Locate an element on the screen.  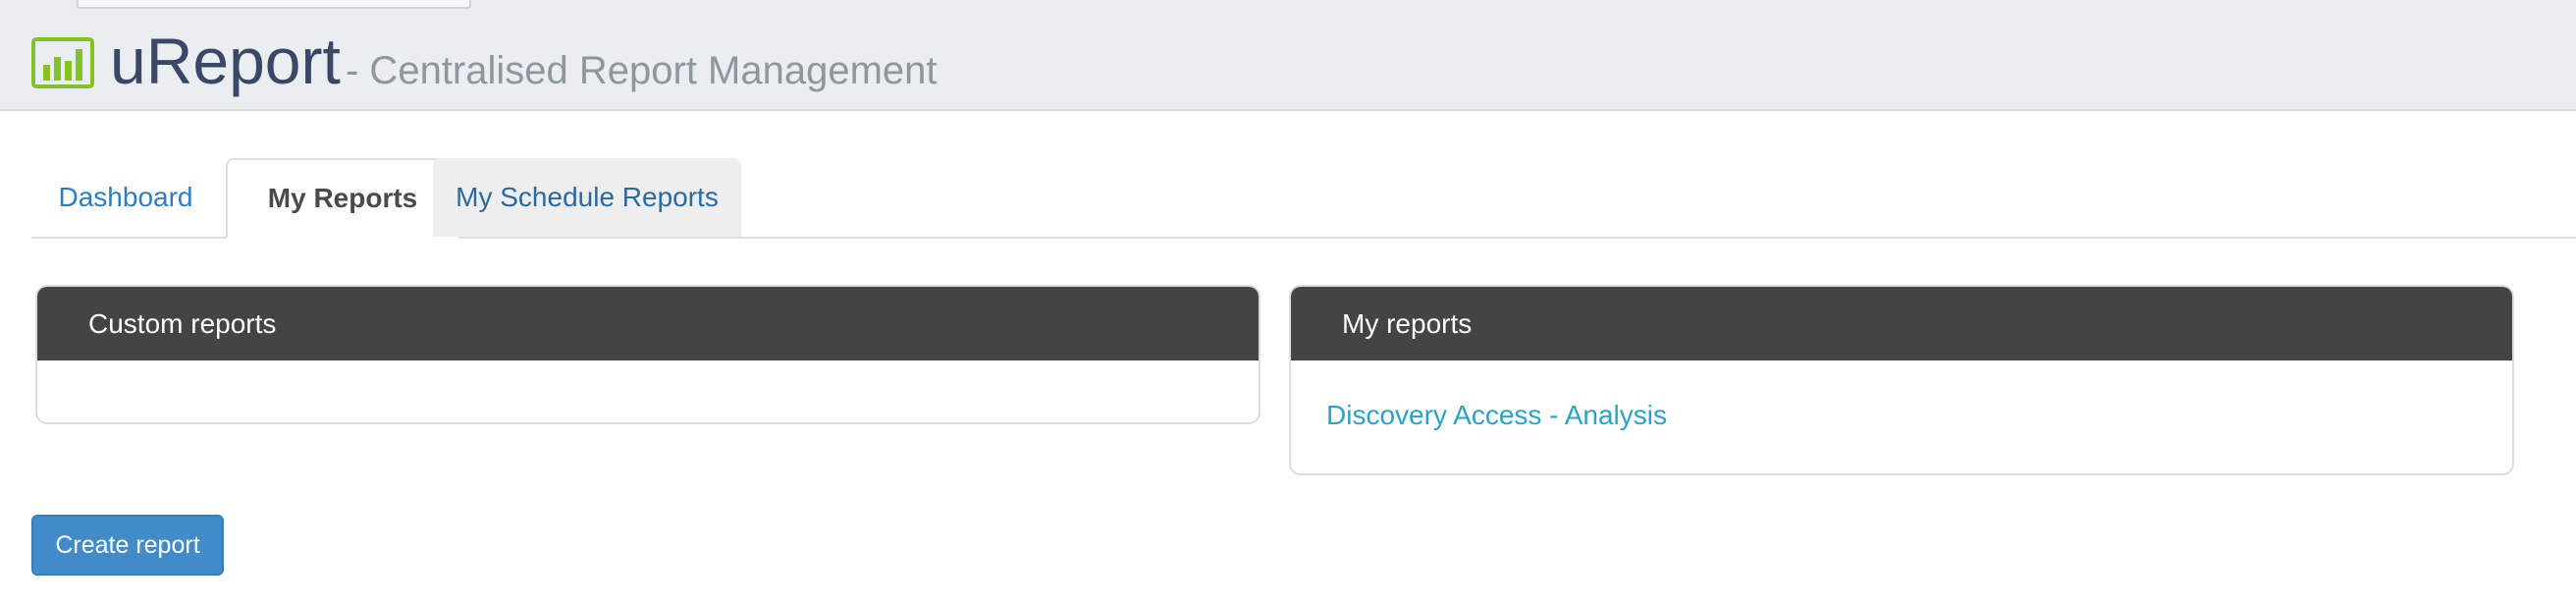
header-dropdown-edge is located at coordinates (274, 4).